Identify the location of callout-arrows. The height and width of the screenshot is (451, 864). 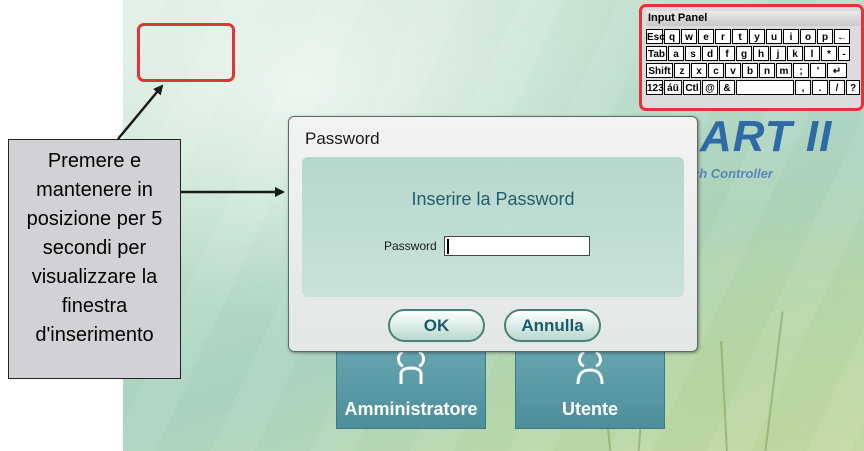
(201, 140).